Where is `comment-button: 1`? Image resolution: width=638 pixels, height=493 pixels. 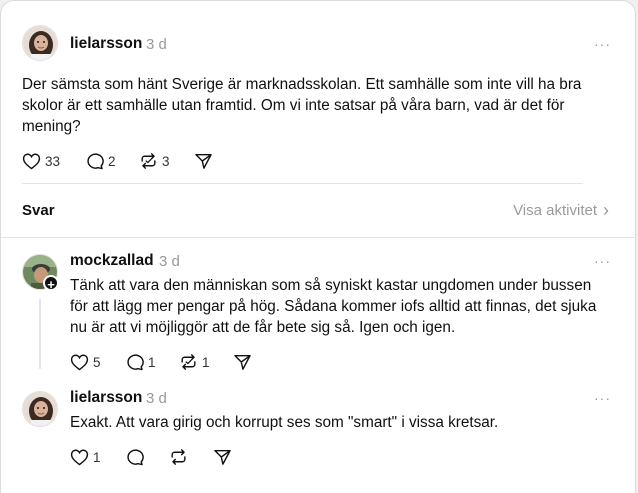 comment-button: 1 is located at coordinates (140, 362).